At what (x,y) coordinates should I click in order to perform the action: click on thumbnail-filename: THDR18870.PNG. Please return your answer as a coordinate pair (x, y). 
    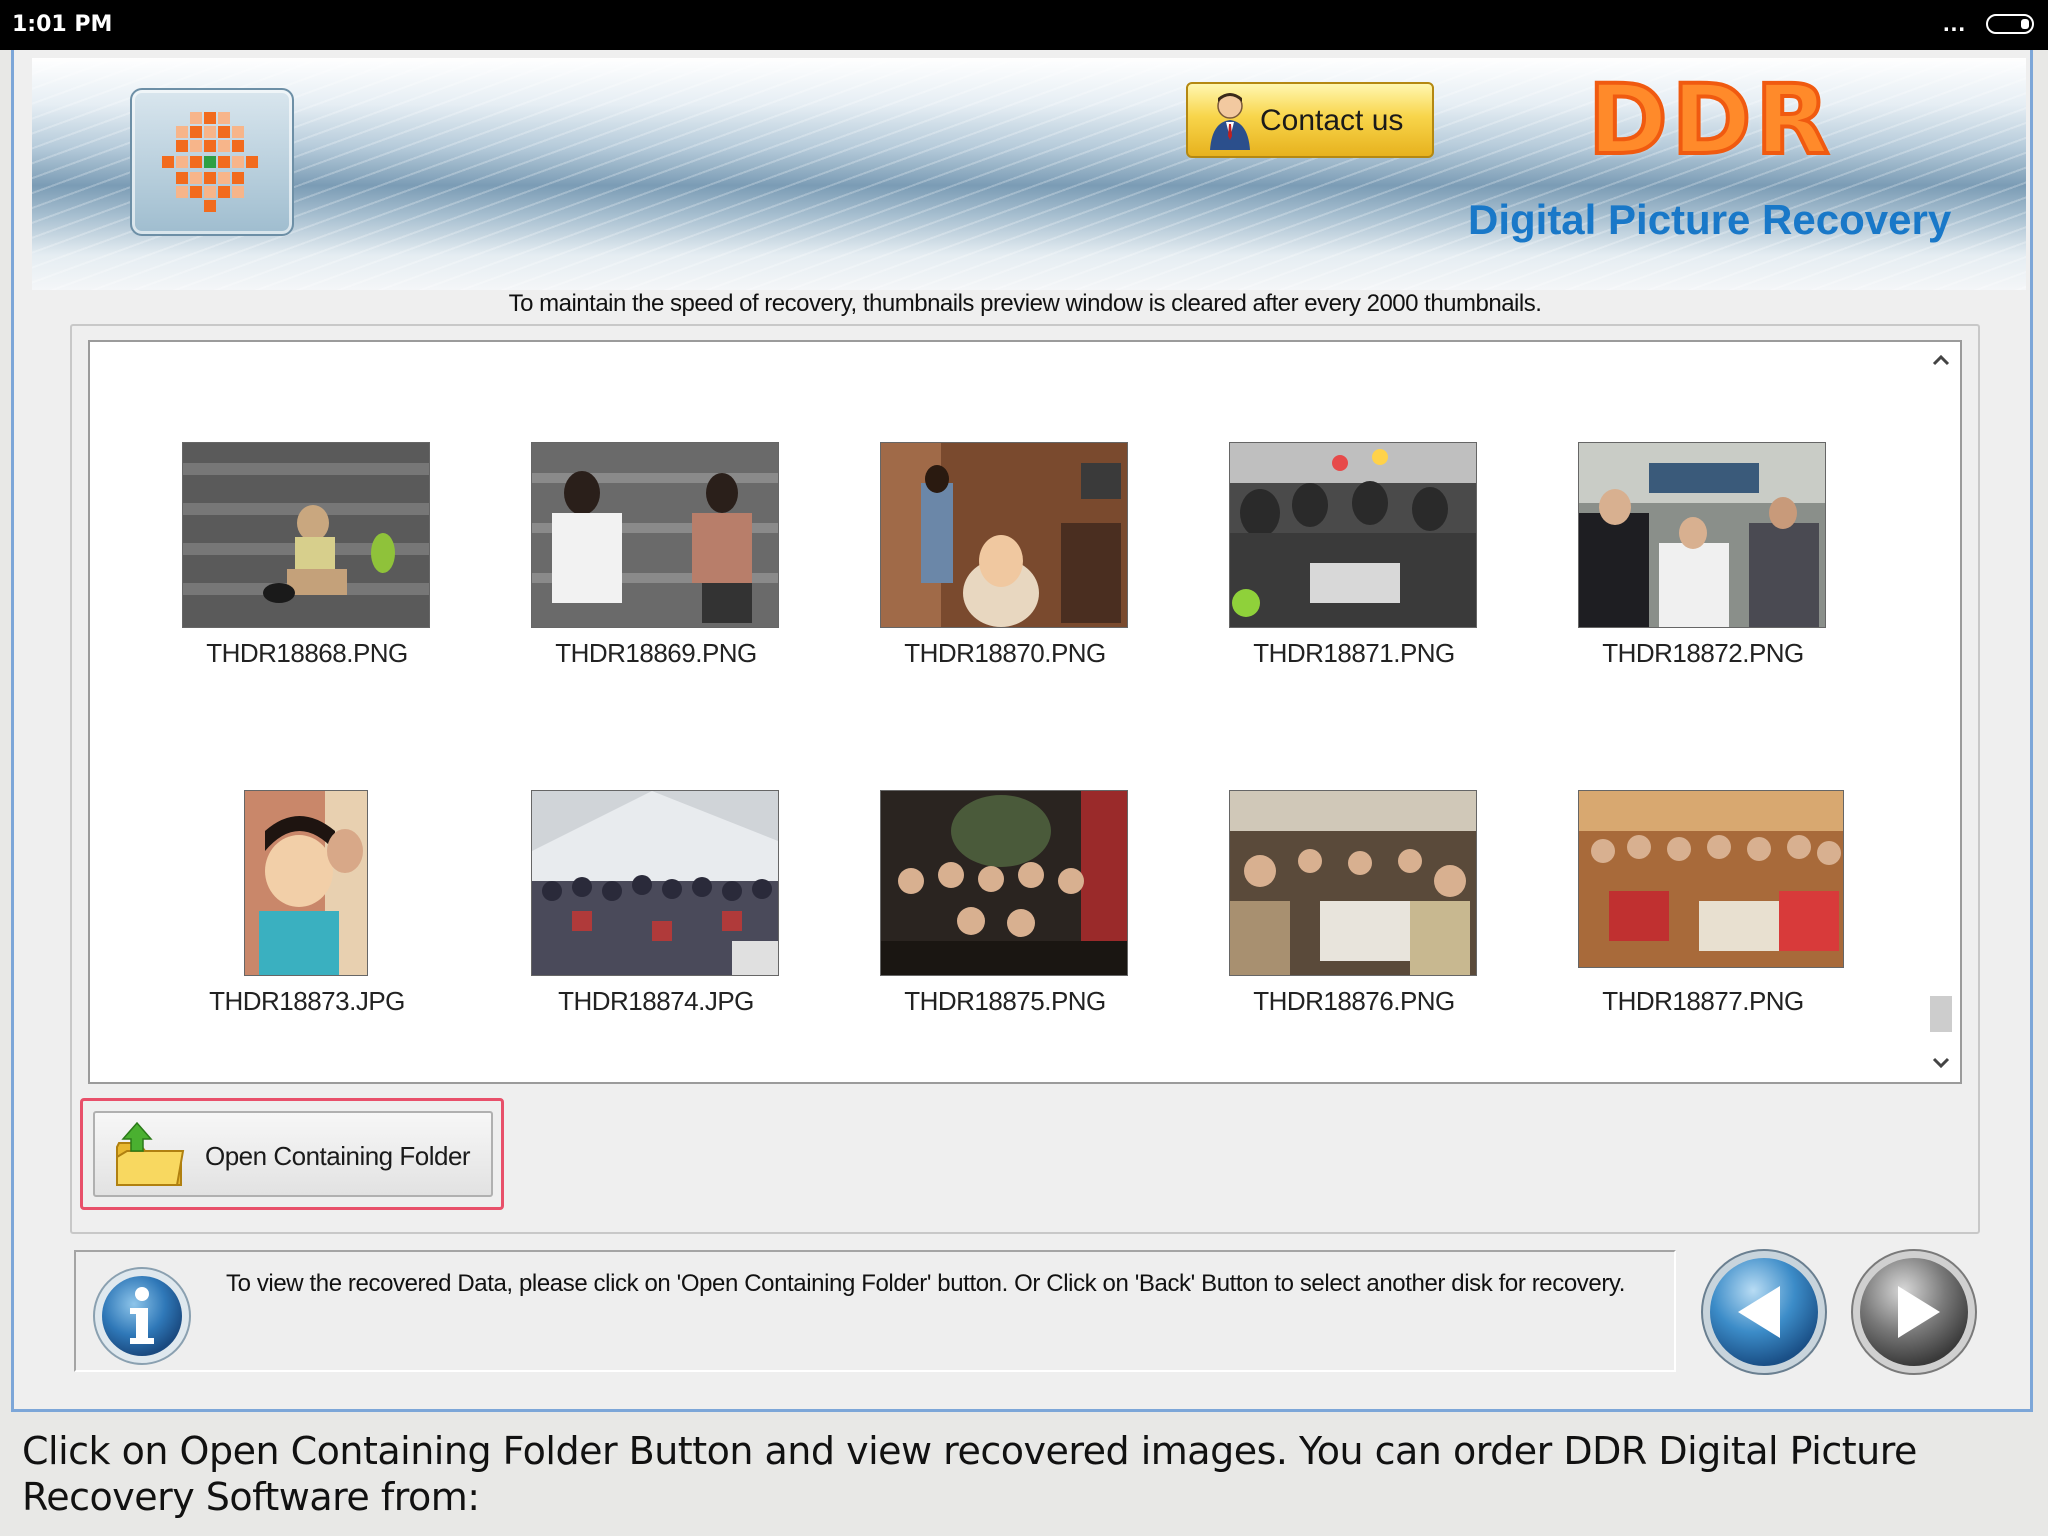
    Looking at the image, I should click on (1005, 653).